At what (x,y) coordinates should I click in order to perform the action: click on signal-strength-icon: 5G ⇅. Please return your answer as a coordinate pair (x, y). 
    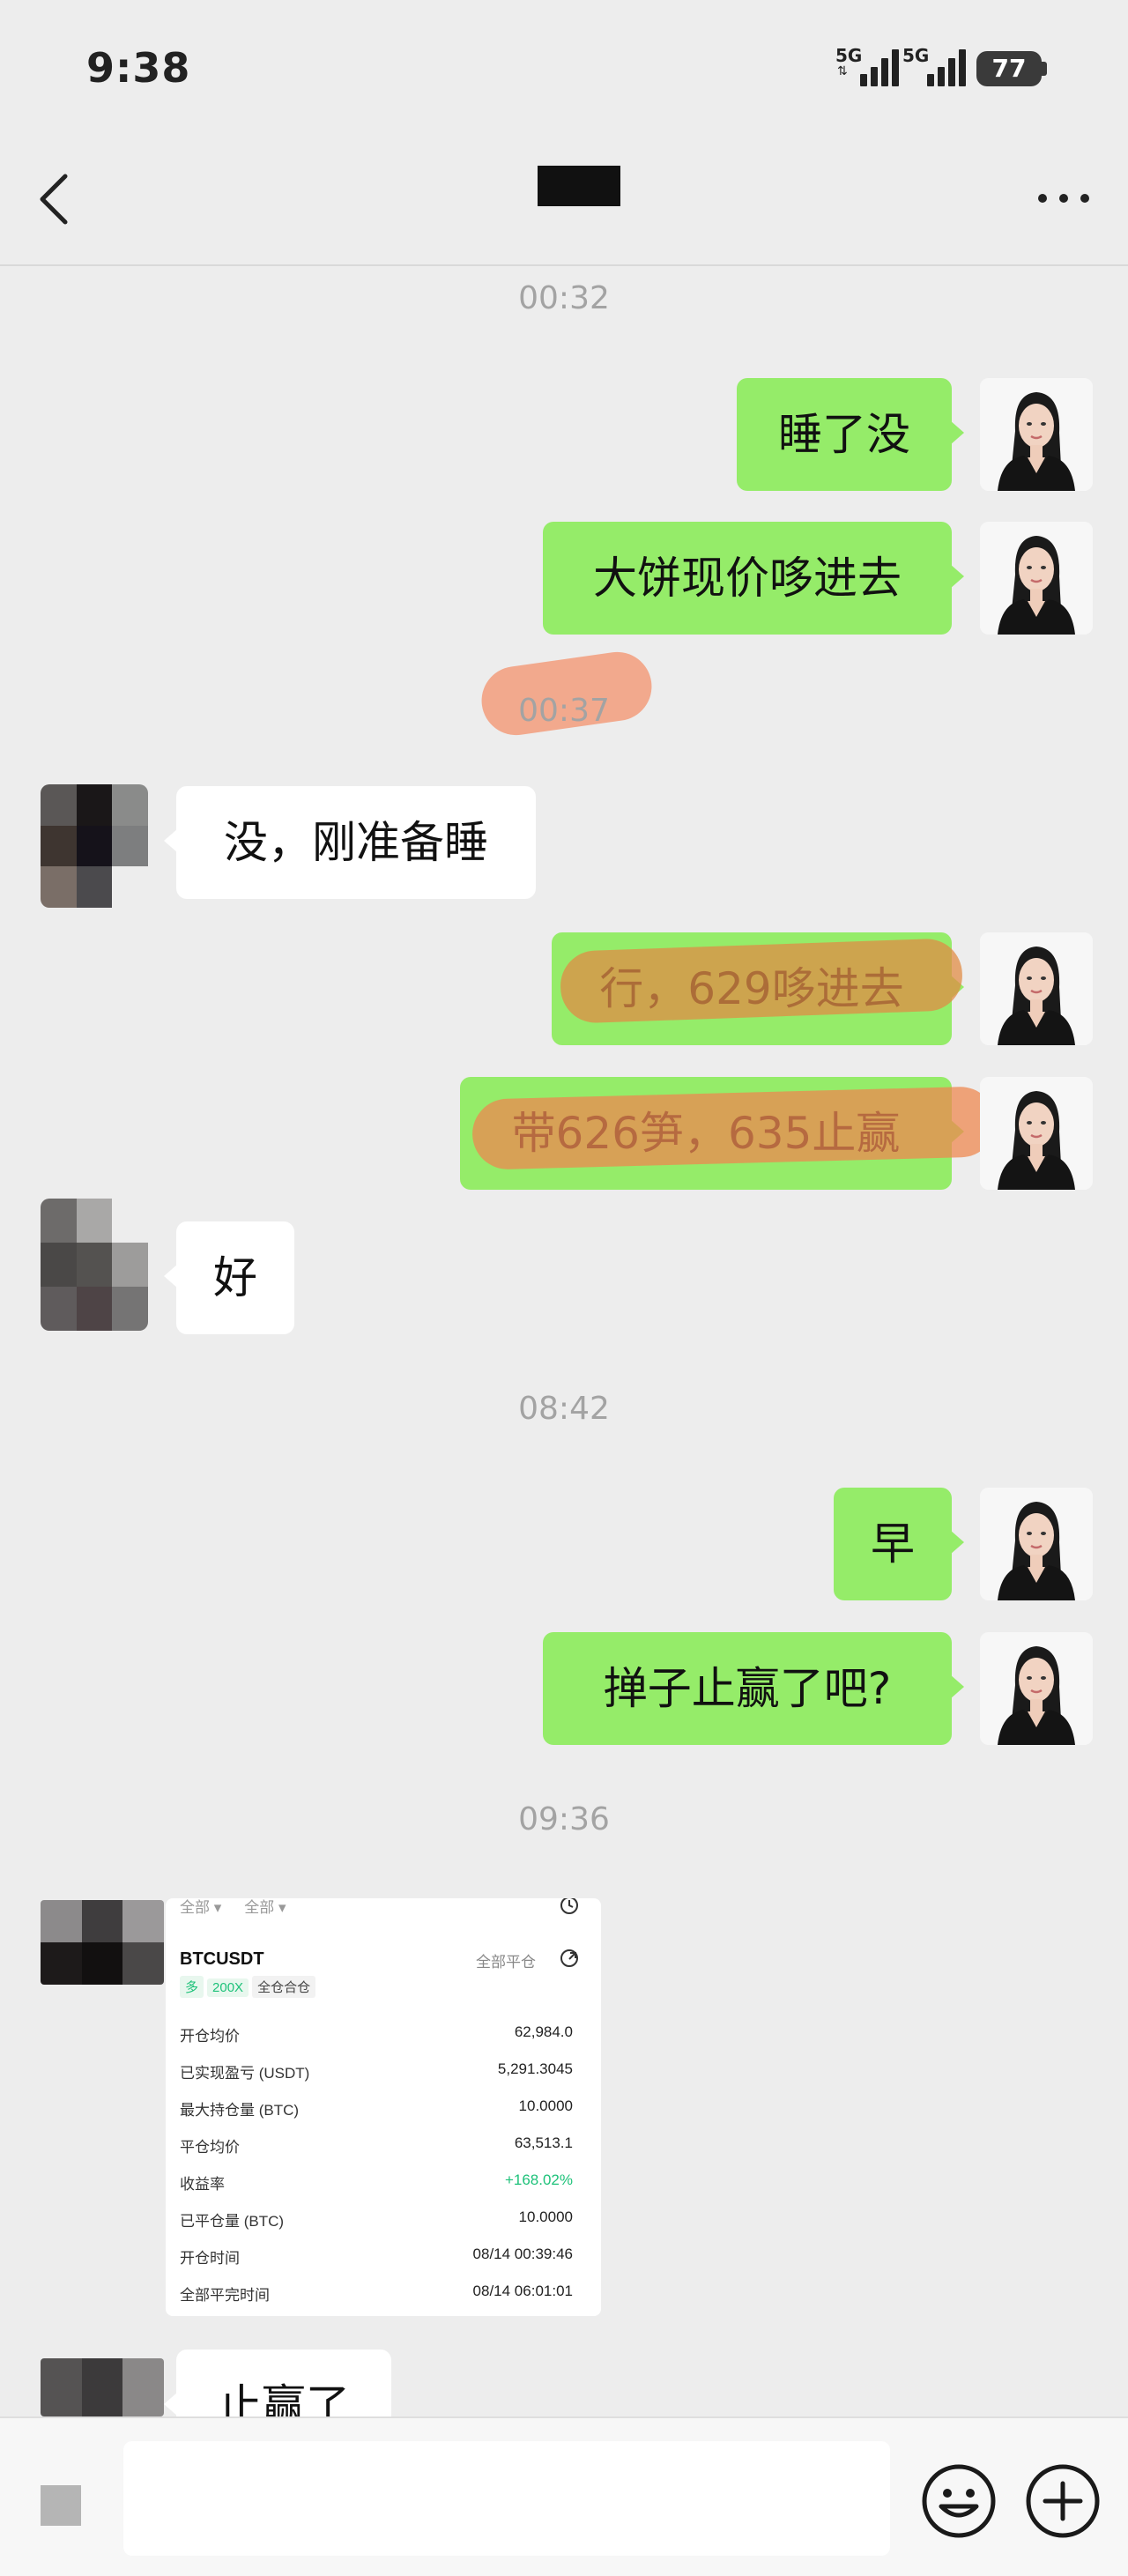
    Looking at the image, I should click on (870, 66).